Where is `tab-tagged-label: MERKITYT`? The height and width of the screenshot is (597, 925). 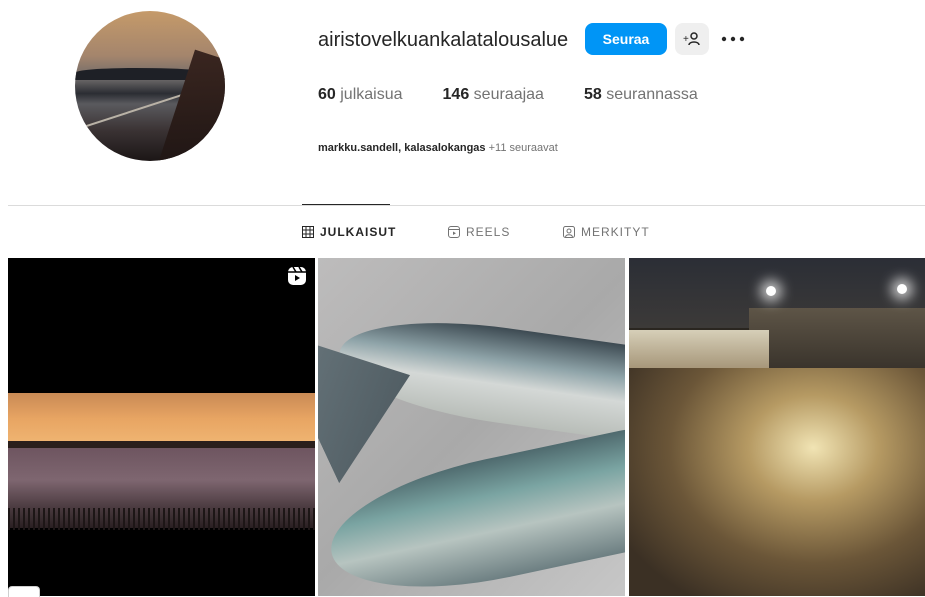
tab-tagged-label: MERKITYT is located at coordinates (615, 232).